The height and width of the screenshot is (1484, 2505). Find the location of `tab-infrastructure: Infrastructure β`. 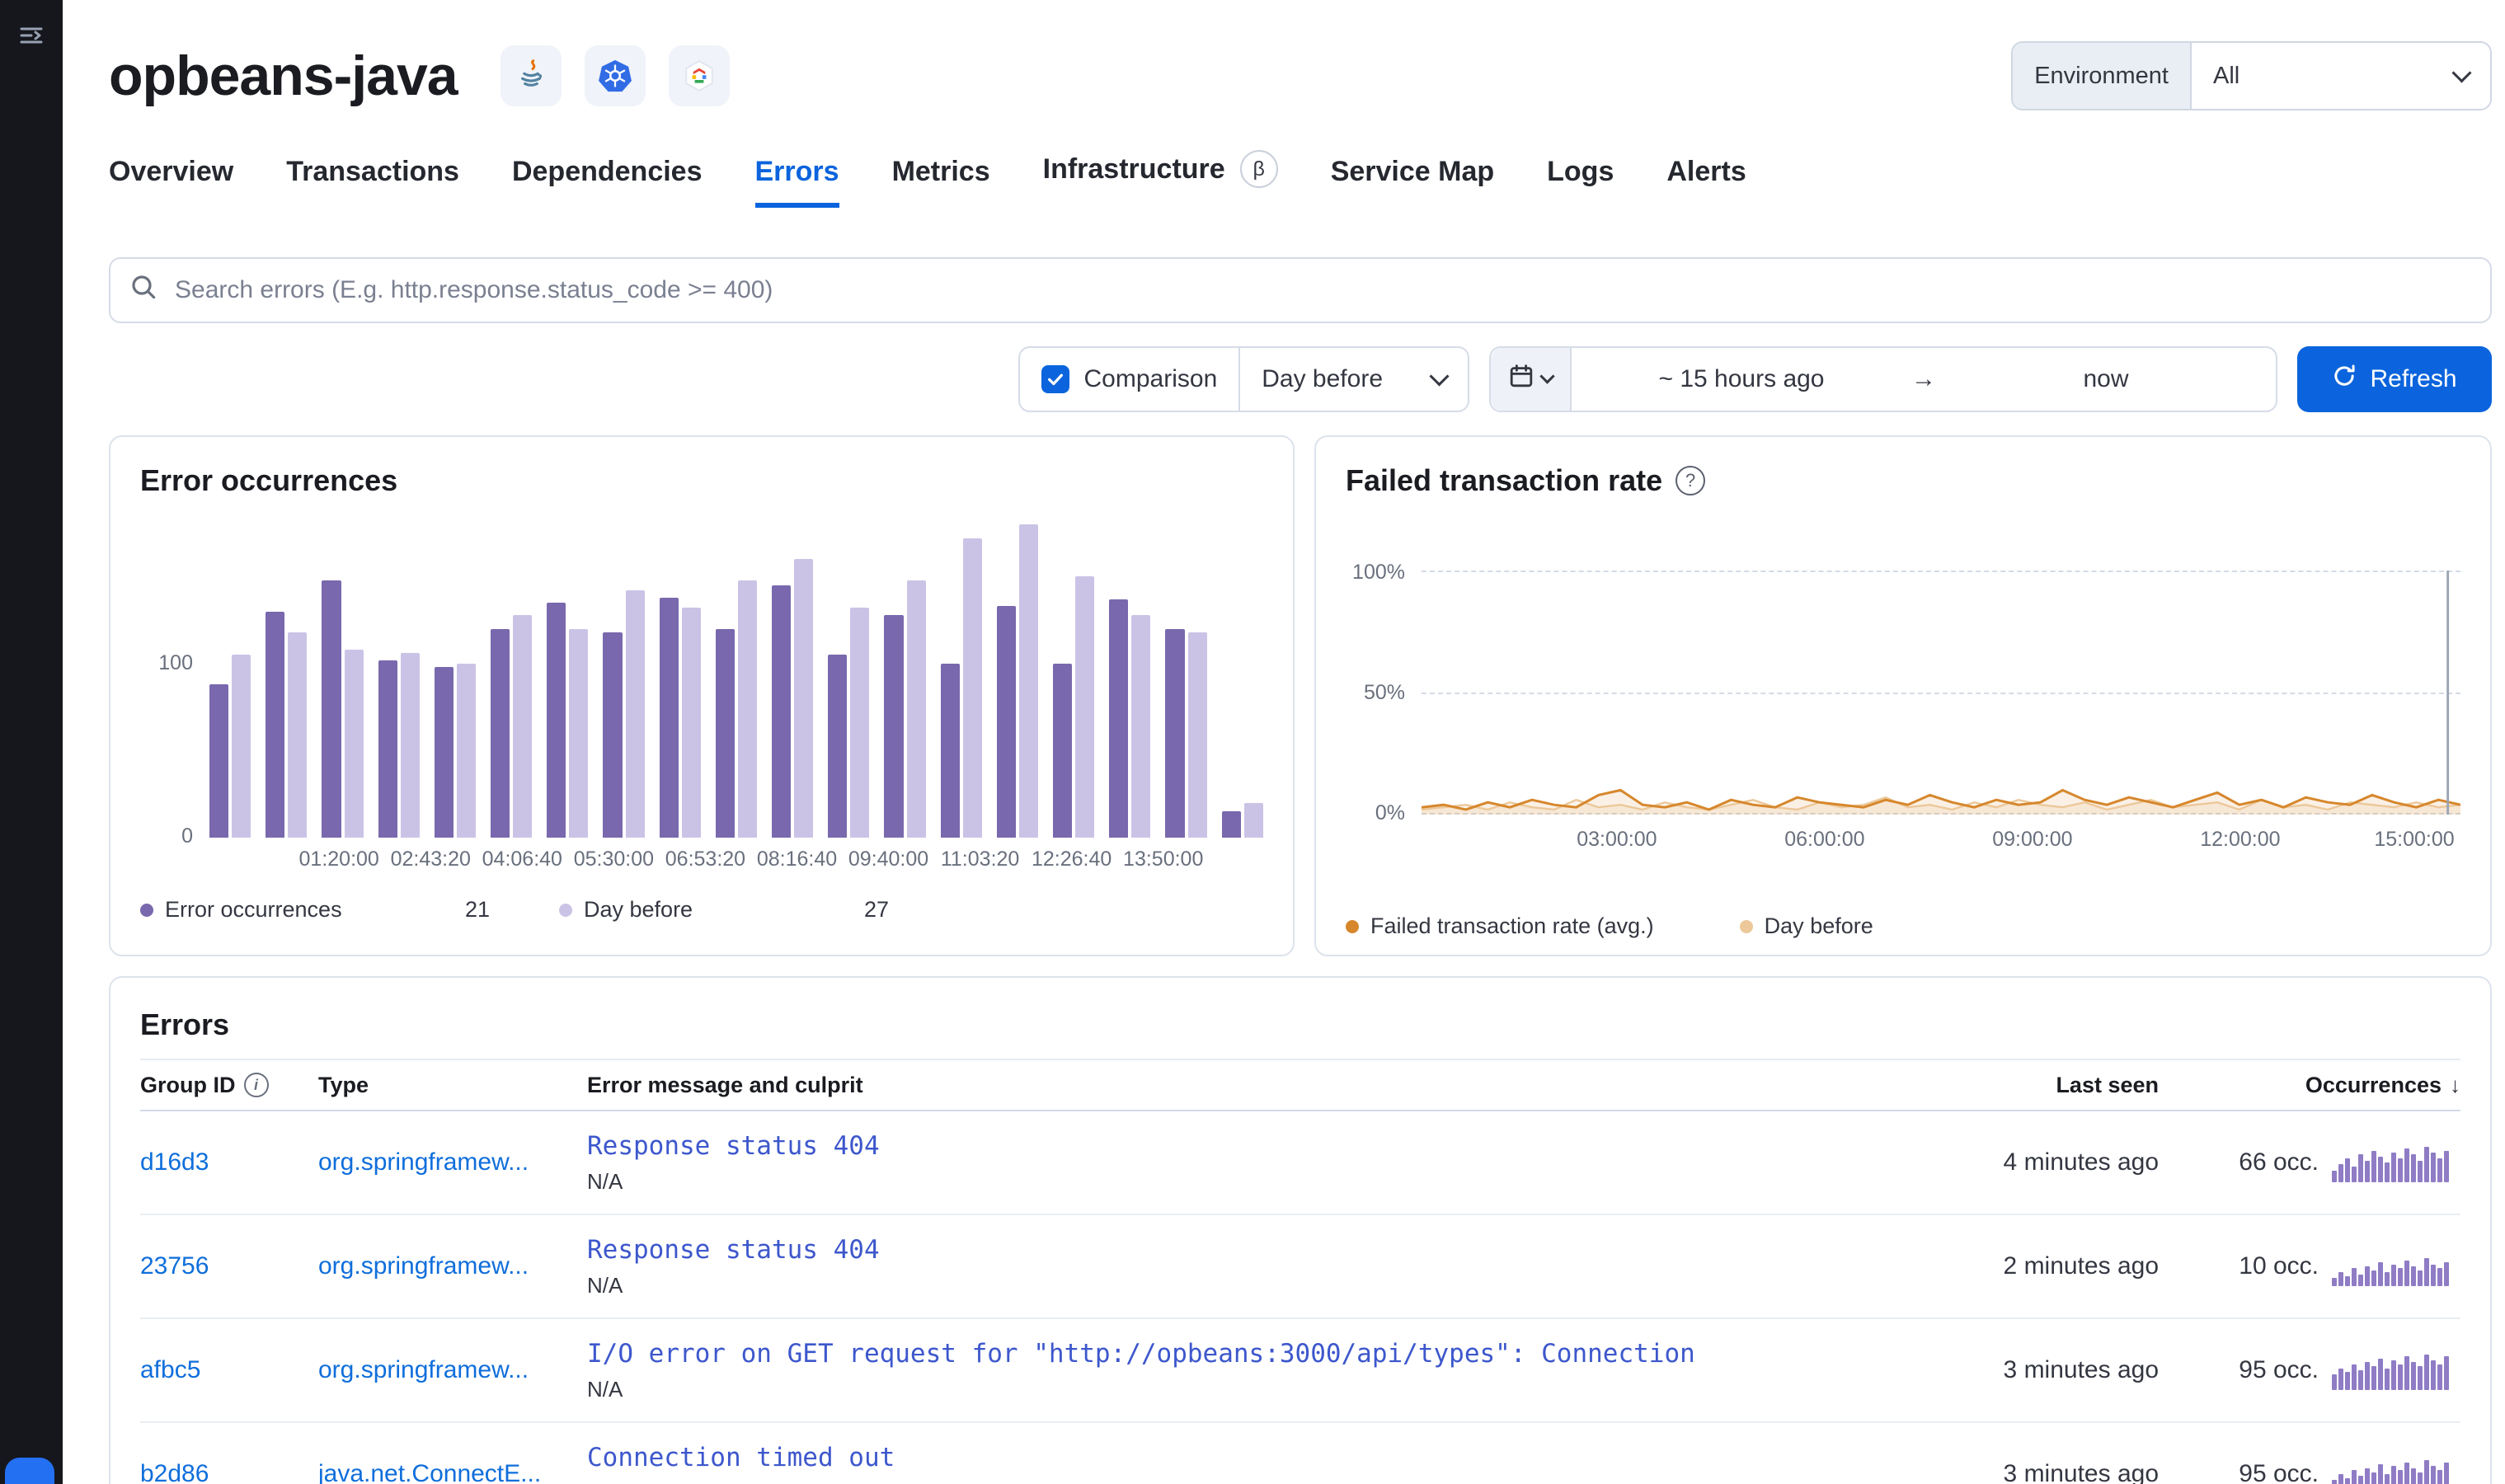

tab-infrastructure: Infrastructure β is located at coordinates (1161, 179).